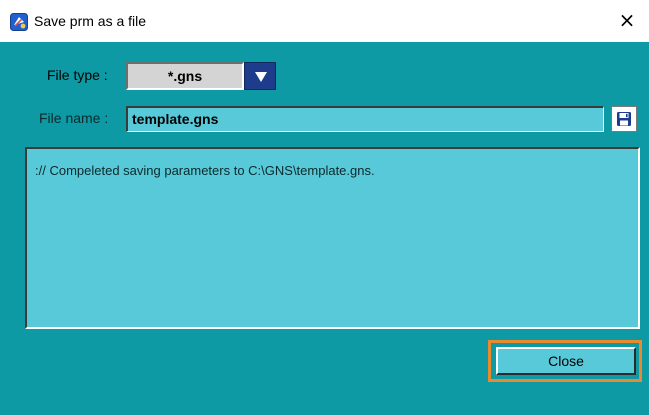  What do you see at coordinates (365, 119) in the screenshot?
I see `file-name-field: template.gns` at bounding box center [365, 119].